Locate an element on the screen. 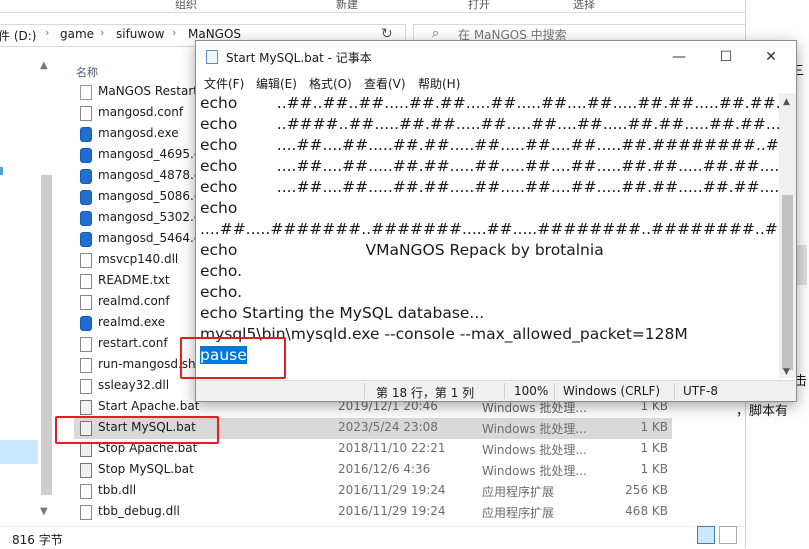 This screenshot has height=549, width=809. encoding: UTF-8 is located at coordinates (700, 391).